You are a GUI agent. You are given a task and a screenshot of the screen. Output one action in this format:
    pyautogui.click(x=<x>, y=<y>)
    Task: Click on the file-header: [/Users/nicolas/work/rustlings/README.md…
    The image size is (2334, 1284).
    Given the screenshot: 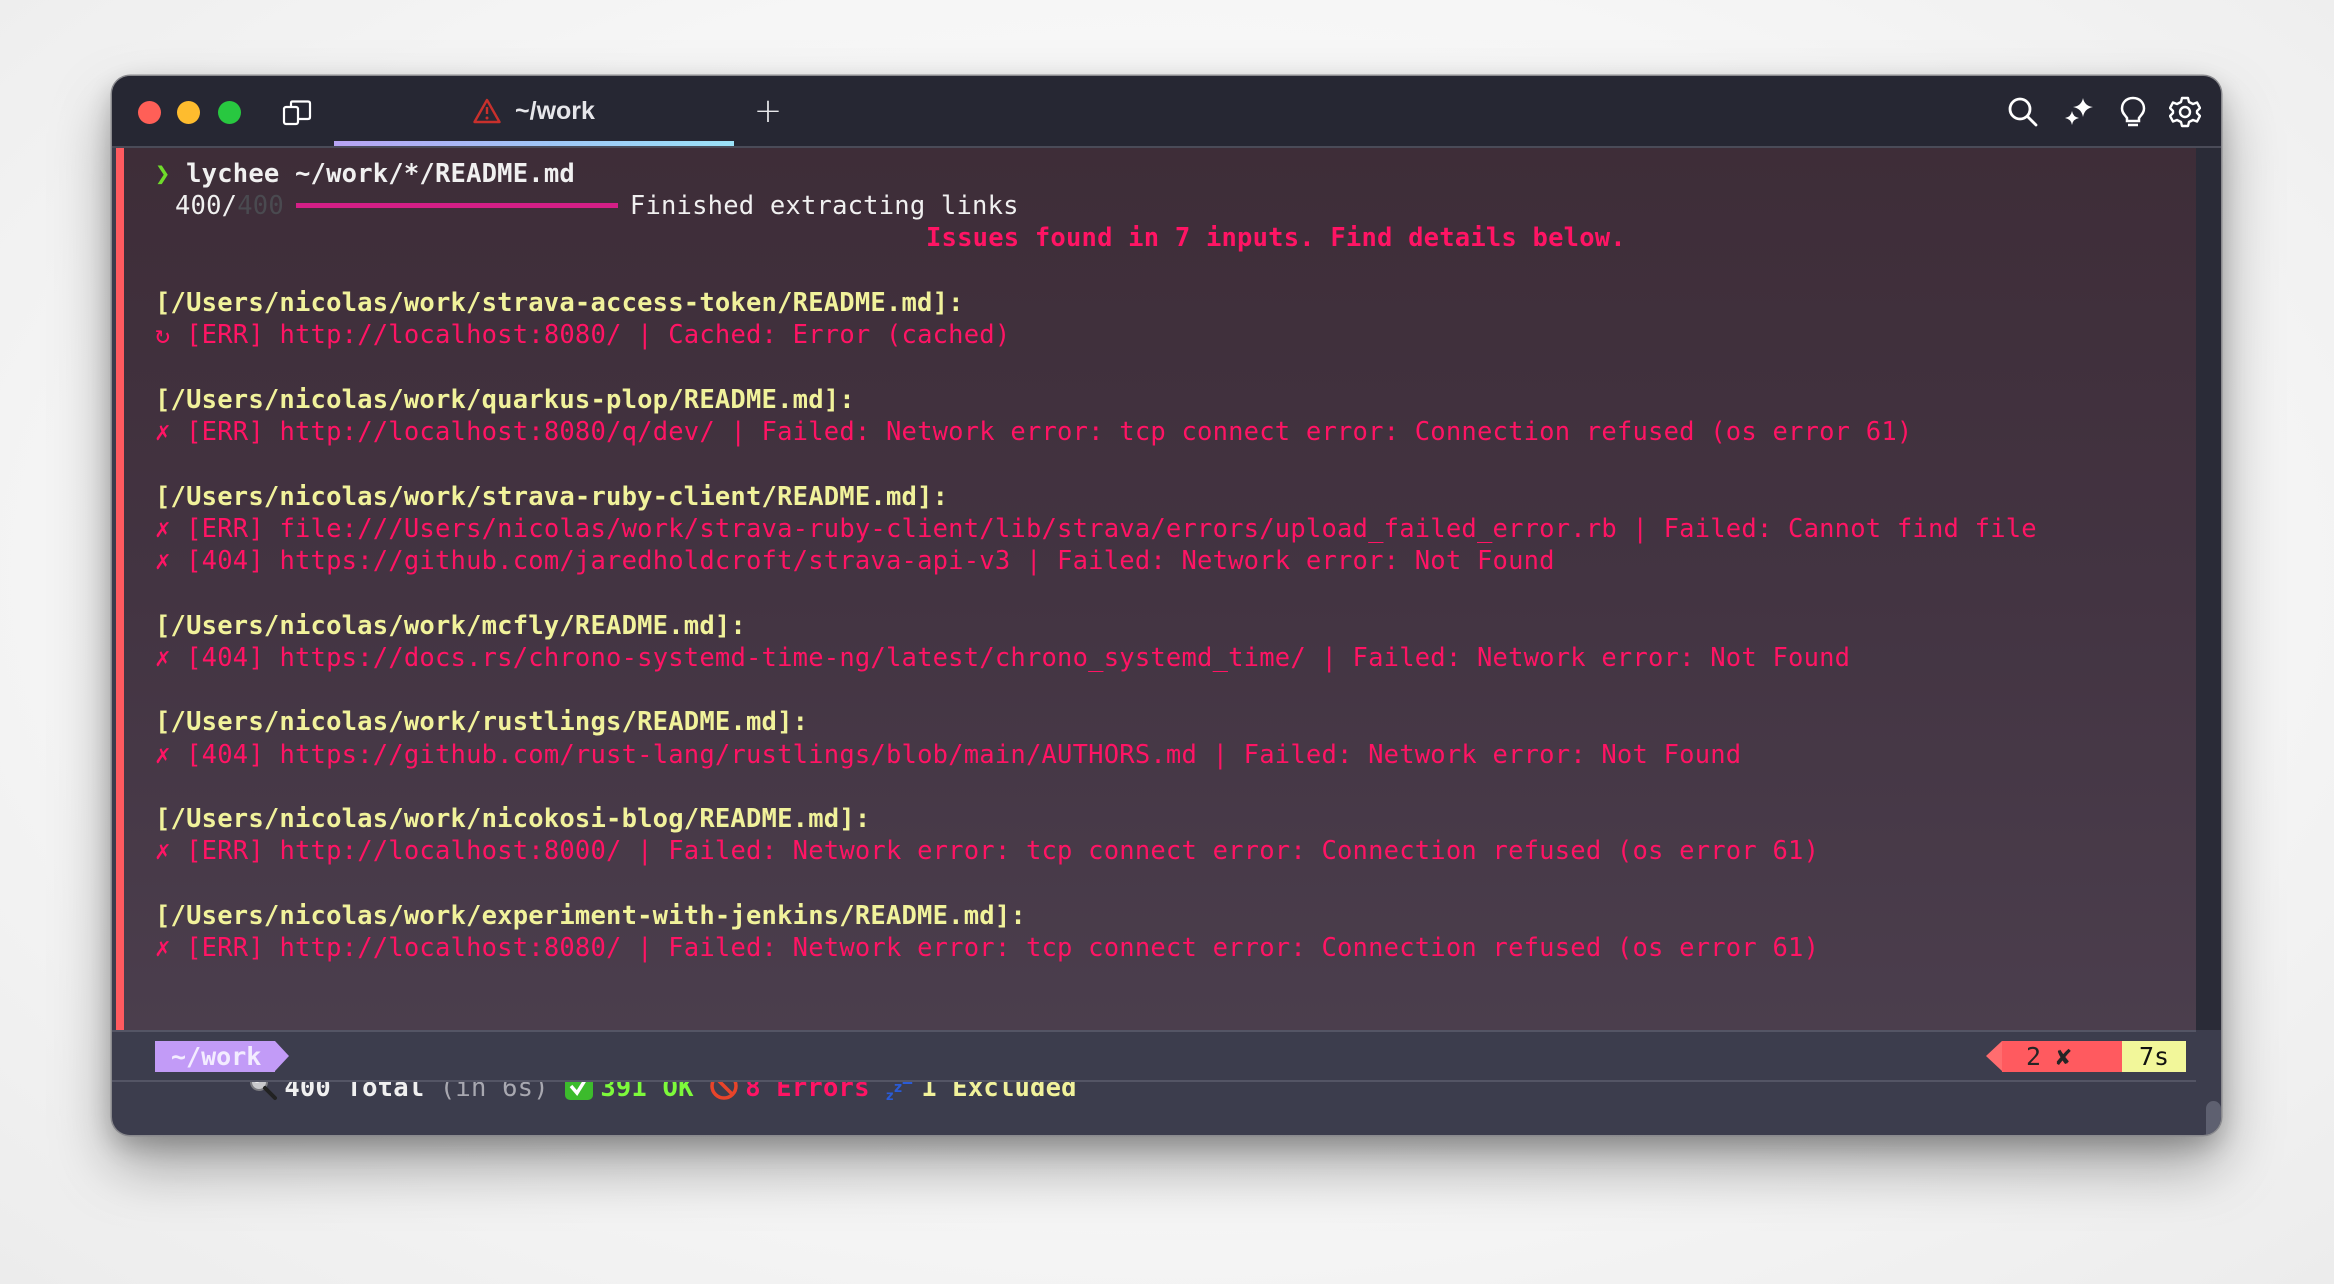 What is the action you would take?
    pyautogui.click(x=482, y=722)
    